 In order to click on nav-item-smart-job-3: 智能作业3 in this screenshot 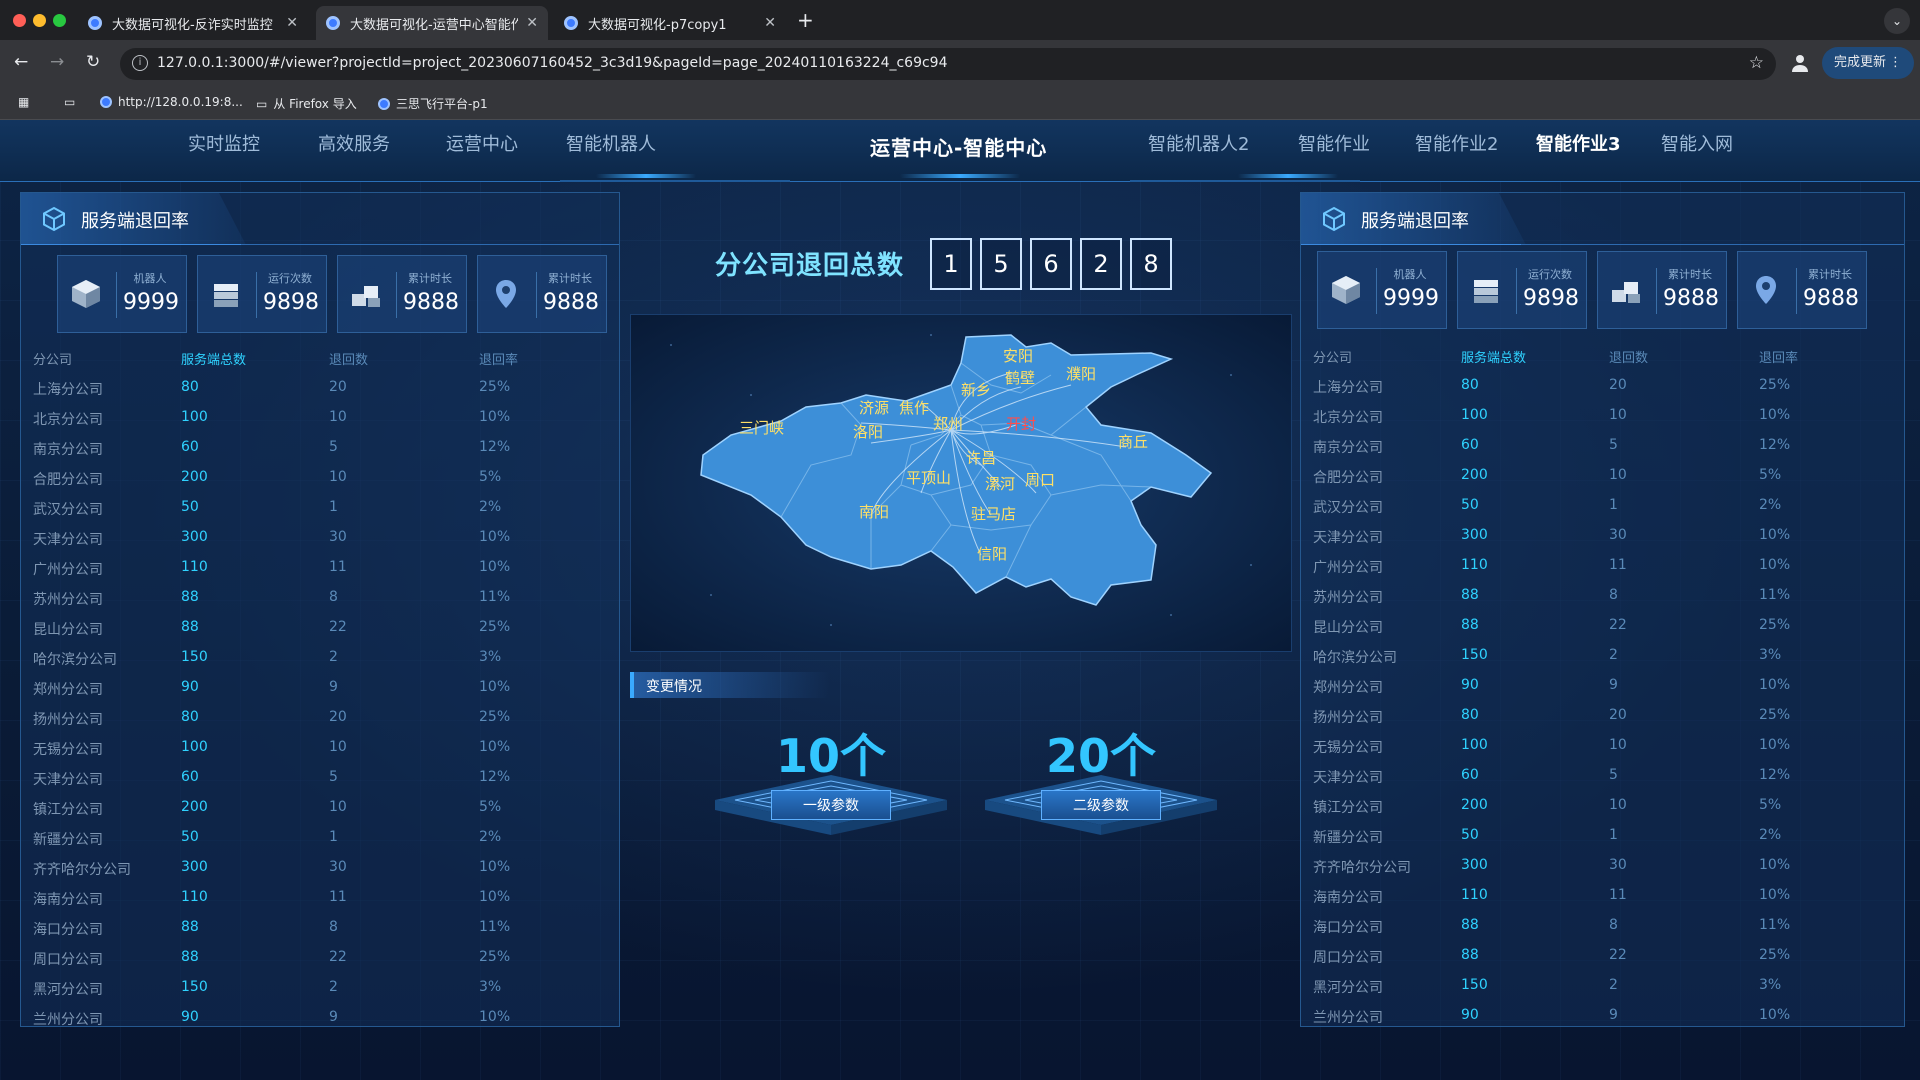, I will do `click(1578, 143)`.